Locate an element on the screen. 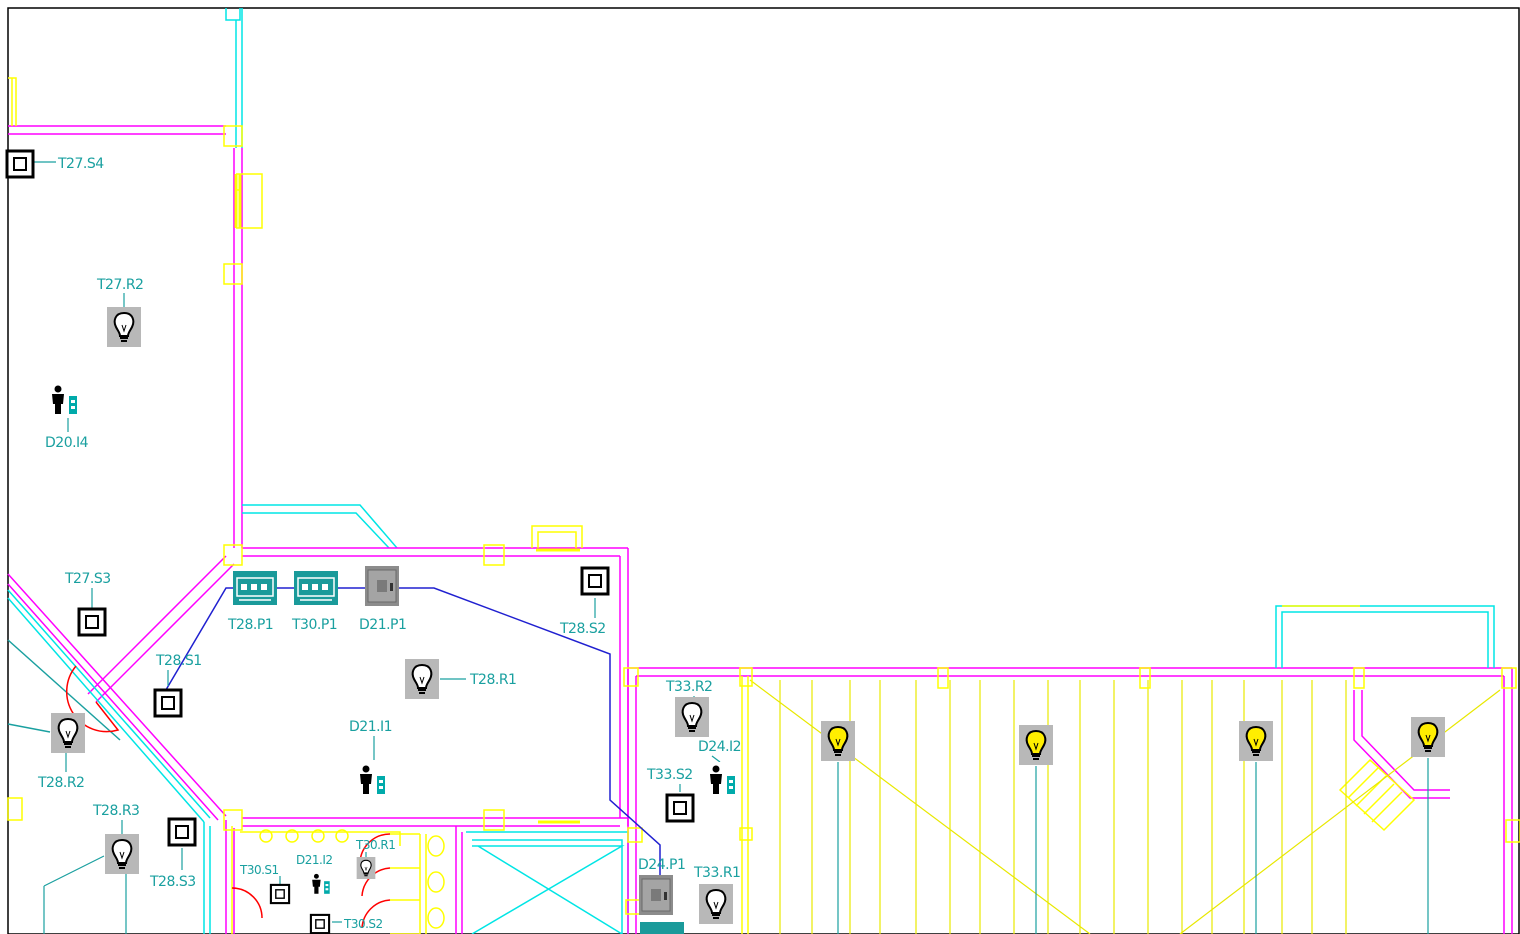 The height and width of the screenshot is (934, 1520). label-t28-r1: T28.R1 is located at coordinates (492, 680).